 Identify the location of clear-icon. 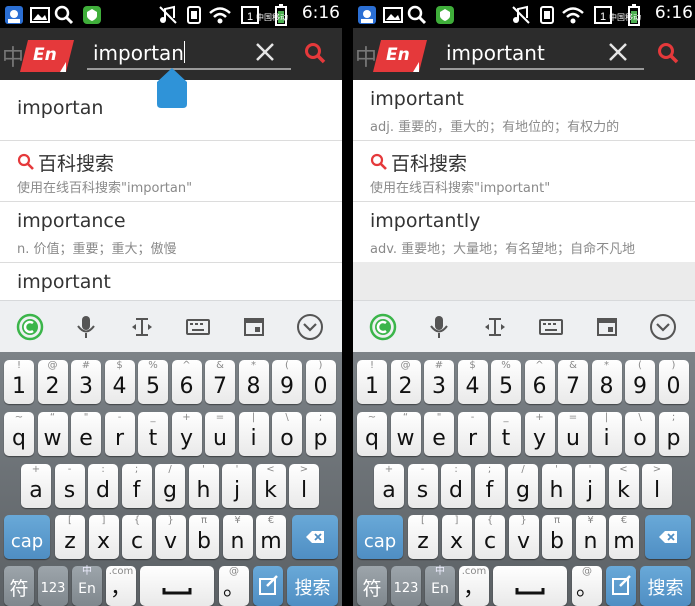
(618, 52).